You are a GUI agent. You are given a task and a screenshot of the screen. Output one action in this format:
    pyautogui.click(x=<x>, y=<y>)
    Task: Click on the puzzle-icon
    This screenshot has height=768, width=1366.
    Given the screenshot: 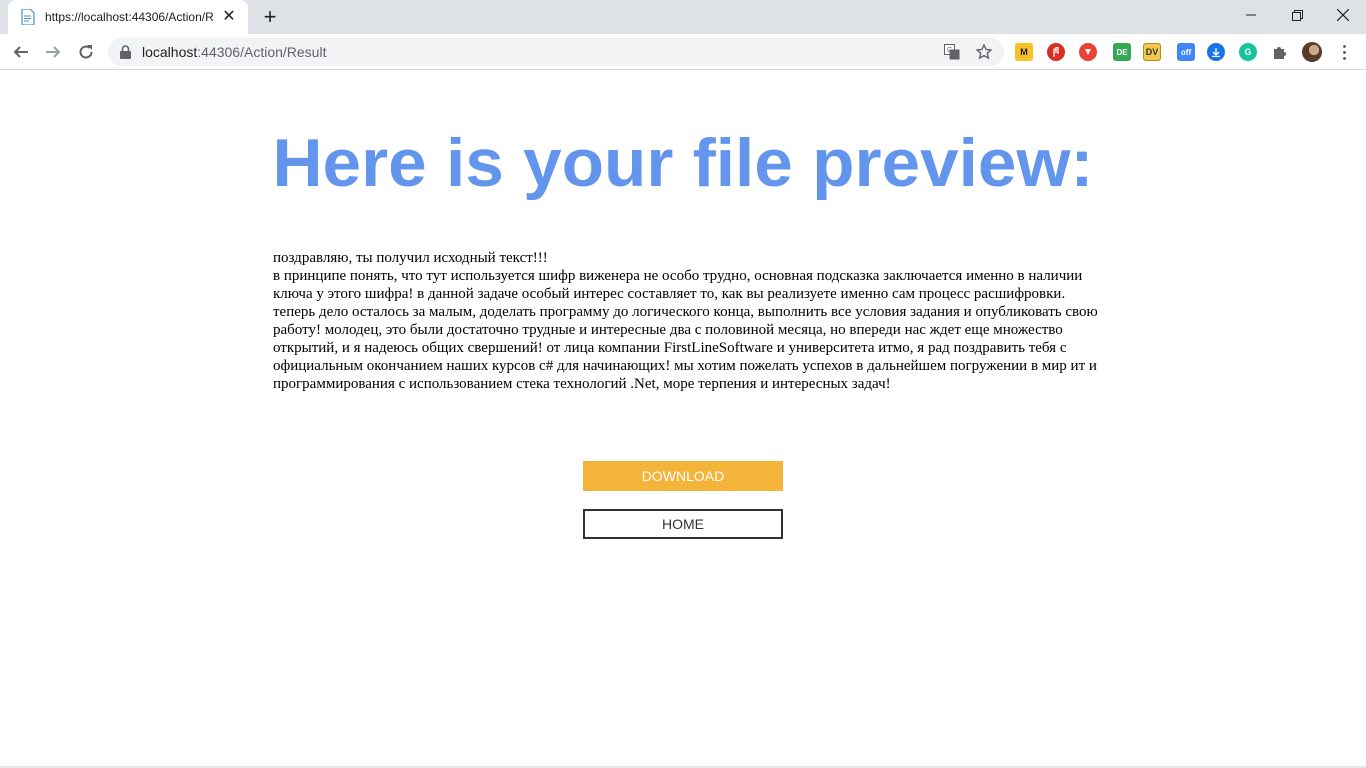 What is the action you would take?
    pyautogui.click(x=1280, y=52)
    